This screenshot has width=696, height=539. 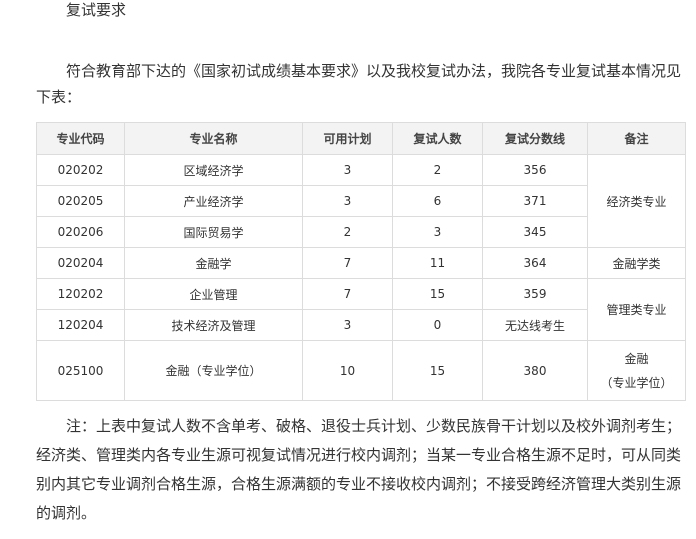 What do you see at coordinates (213, 294) in the screenshot?
I see `cell-name: 企业管理` at bounding box center [213, 294].